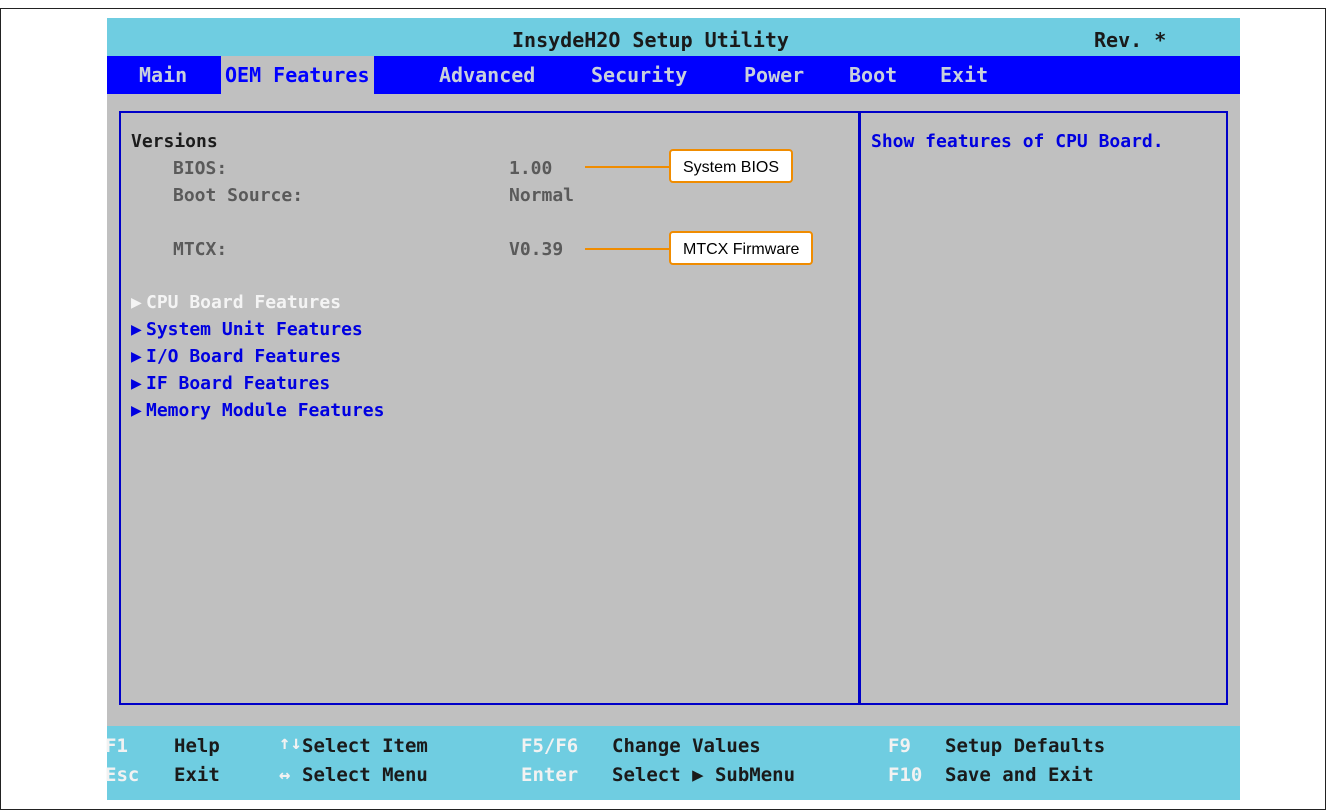  I want to click on revision-label: Rev. *, so click(1130, 40).